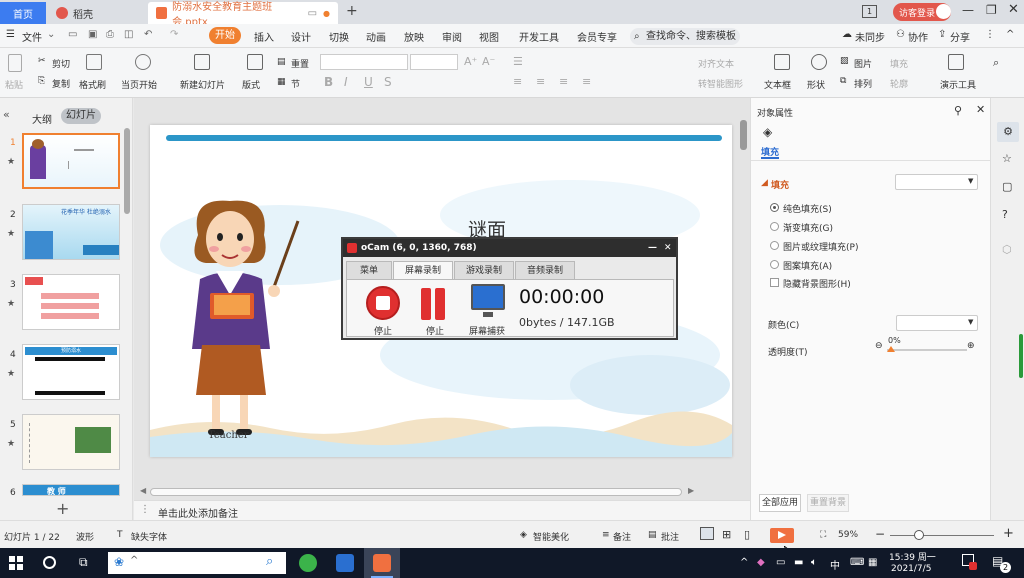  Describe the element at coordinates (509, 248) in the screenshot. I see `ocam-titlebar: oCam (6, 0, 1360, 768) — ✕` at that location.